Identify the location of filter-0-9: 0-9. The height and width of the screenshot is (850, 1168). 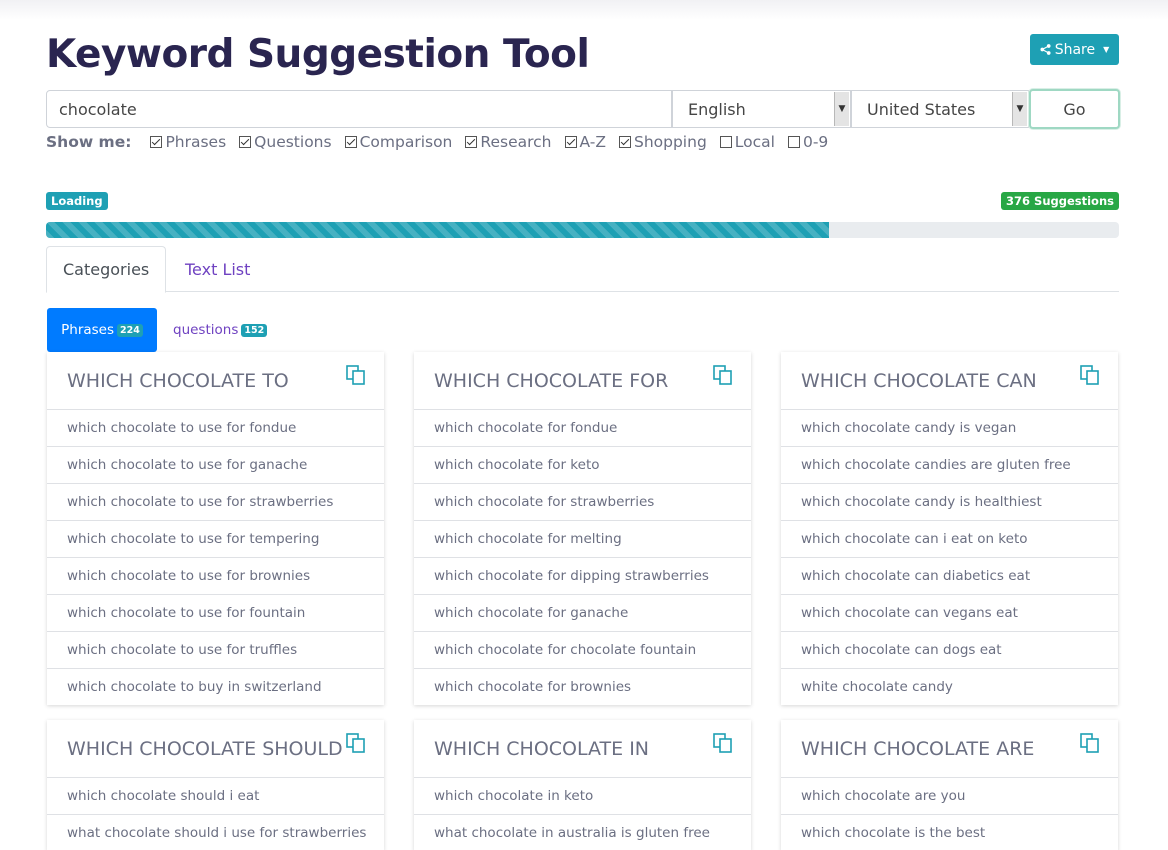
(808, 142).